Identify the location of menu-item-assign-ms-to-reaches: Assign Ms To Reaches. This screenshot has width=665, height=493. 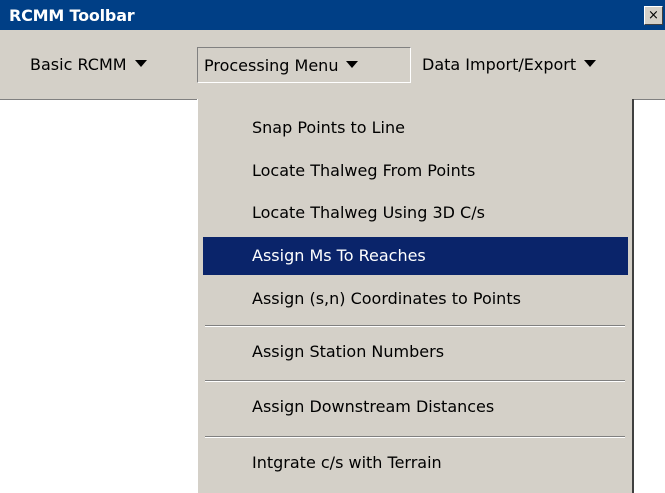
(415, 256).